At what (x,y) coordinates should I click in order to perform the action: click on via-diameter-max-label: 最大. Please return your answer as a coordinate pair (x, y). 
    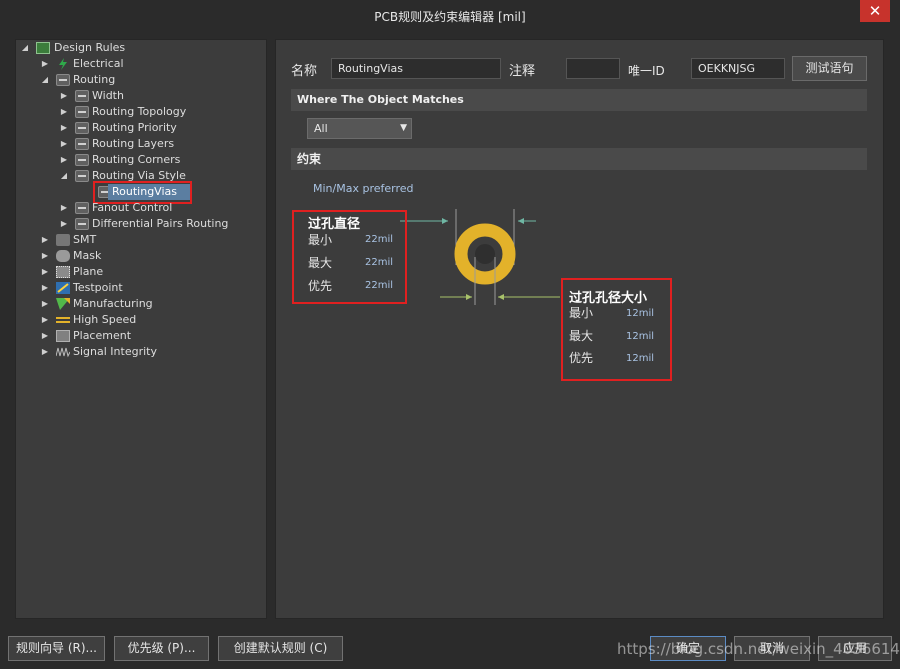
    Looking at the image, I should click on (320, 263).